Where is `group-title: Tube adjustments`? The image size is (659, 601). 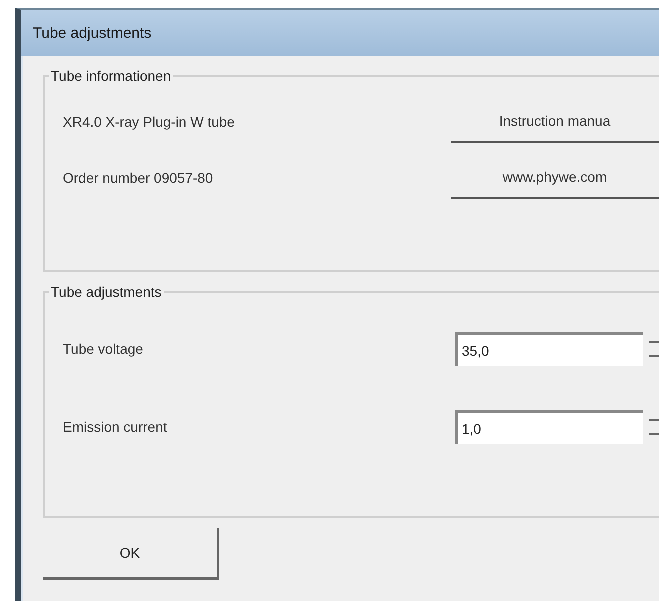
group-title: Tube adjustments is located at coordinates (106, 292).